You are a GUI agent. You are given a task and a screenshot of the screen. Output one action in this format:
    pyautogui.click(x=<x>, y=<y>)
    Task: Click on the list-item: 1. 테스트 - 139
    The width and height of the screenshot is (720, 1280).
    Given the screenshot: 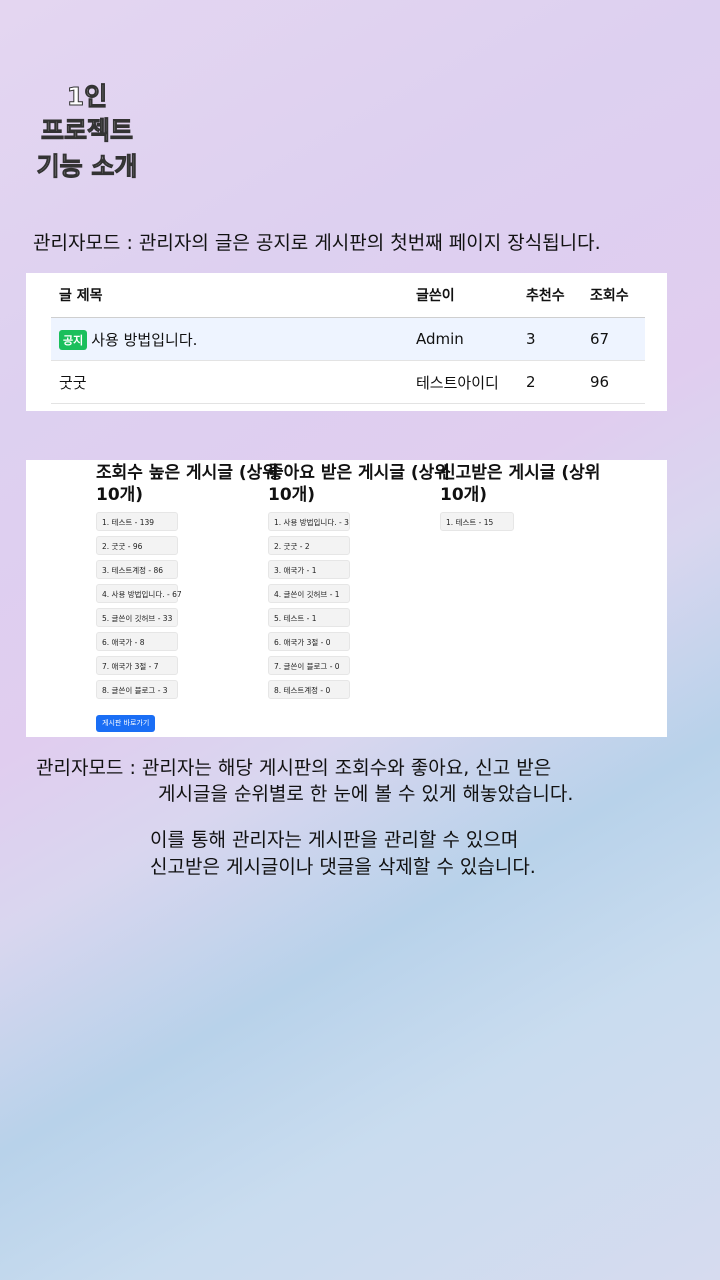 What is the action you would take?
    pyautogui.click(x=137, y=521)
    